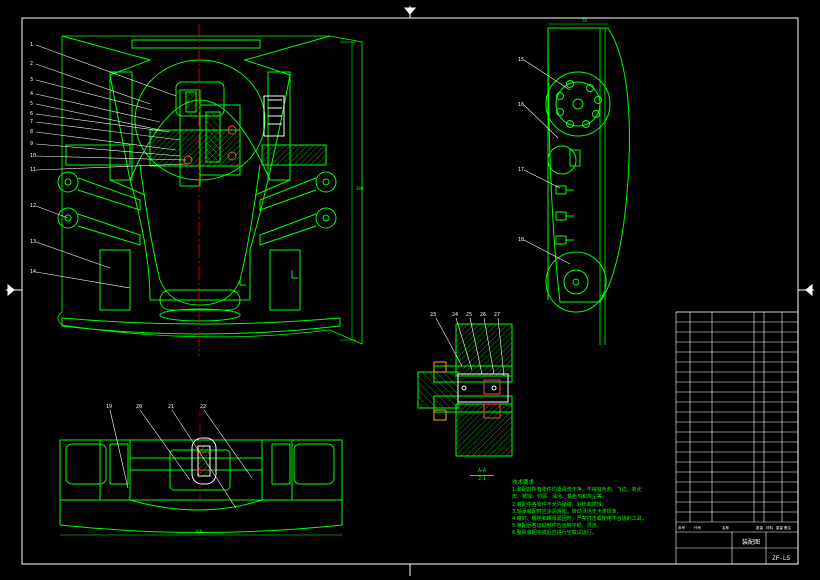 The height and width of the screenshot is (580, 820). What do you see at coordinates (181, 459) in the screenshot?
I see `plan-leaders` at bounding box center [181, 459].